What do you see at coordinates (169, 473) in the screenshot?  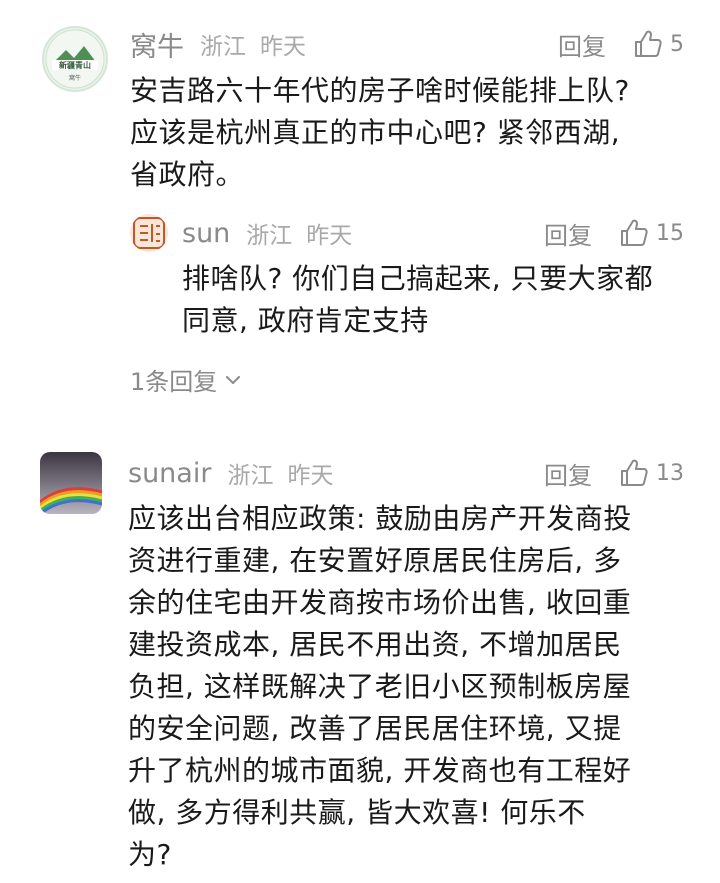 I see `comment-author: sunair` at bounding box center [169, 473].